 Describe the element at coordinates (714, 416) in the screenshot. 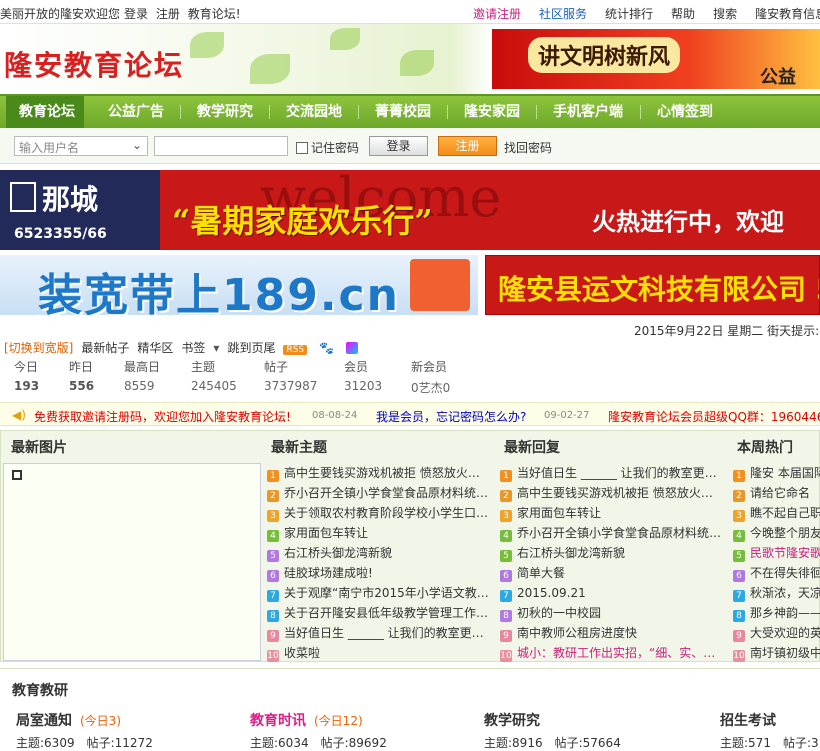

I see `notice-item: 隆安教育论坛会员超级QQ群：1960446` at that location.